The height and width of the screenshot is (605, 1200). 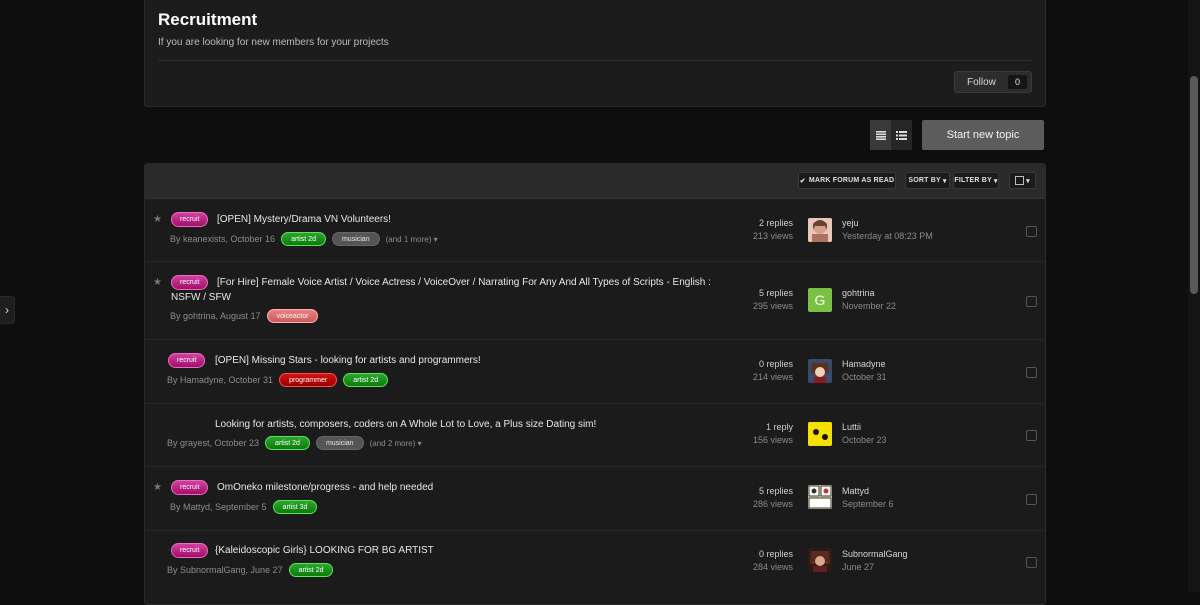 I want to click on topic-author: By SubnormalGang, June 27, so click(x=225, y=570).